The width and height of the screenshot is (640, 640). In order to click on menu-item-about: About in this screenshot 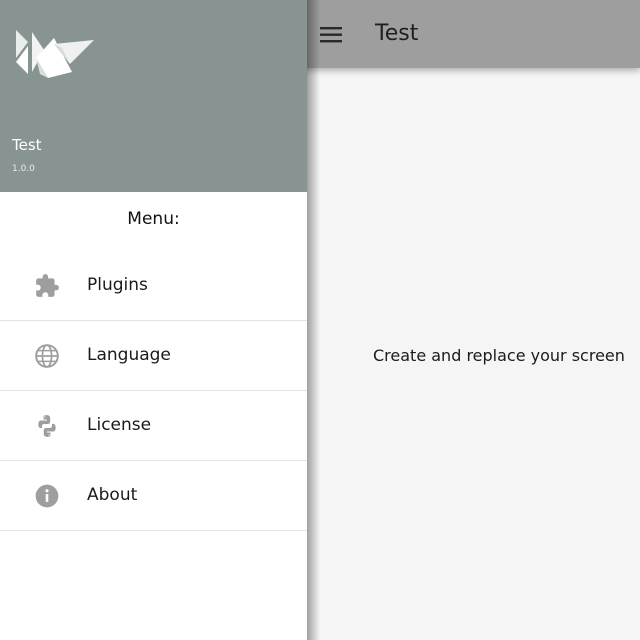, I will do `click(153, 496)`.